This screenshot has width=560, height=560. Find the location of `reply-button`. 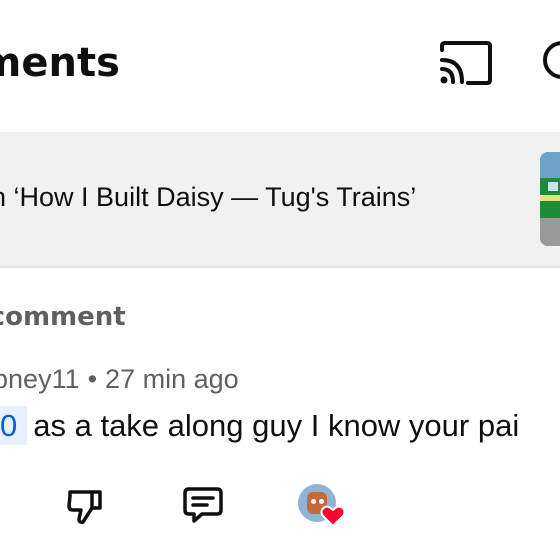

reply-button is located at coordinates (203, 506).